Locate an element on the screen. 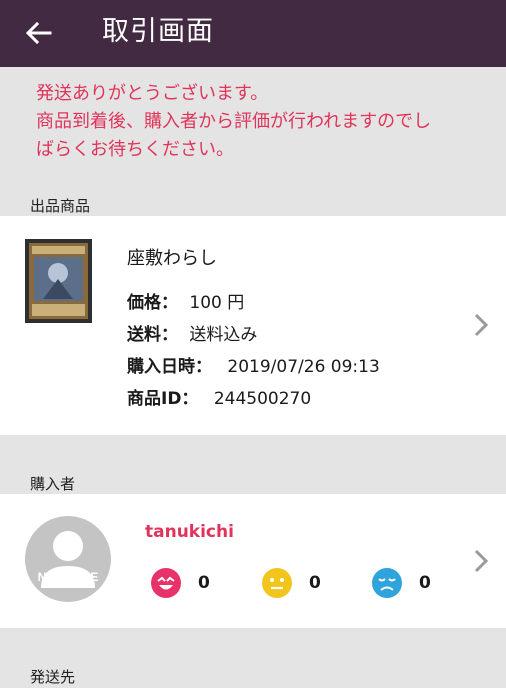 This screenshot has height=700, width=506. neutral-face-icon is located at coordinates (277, 583).